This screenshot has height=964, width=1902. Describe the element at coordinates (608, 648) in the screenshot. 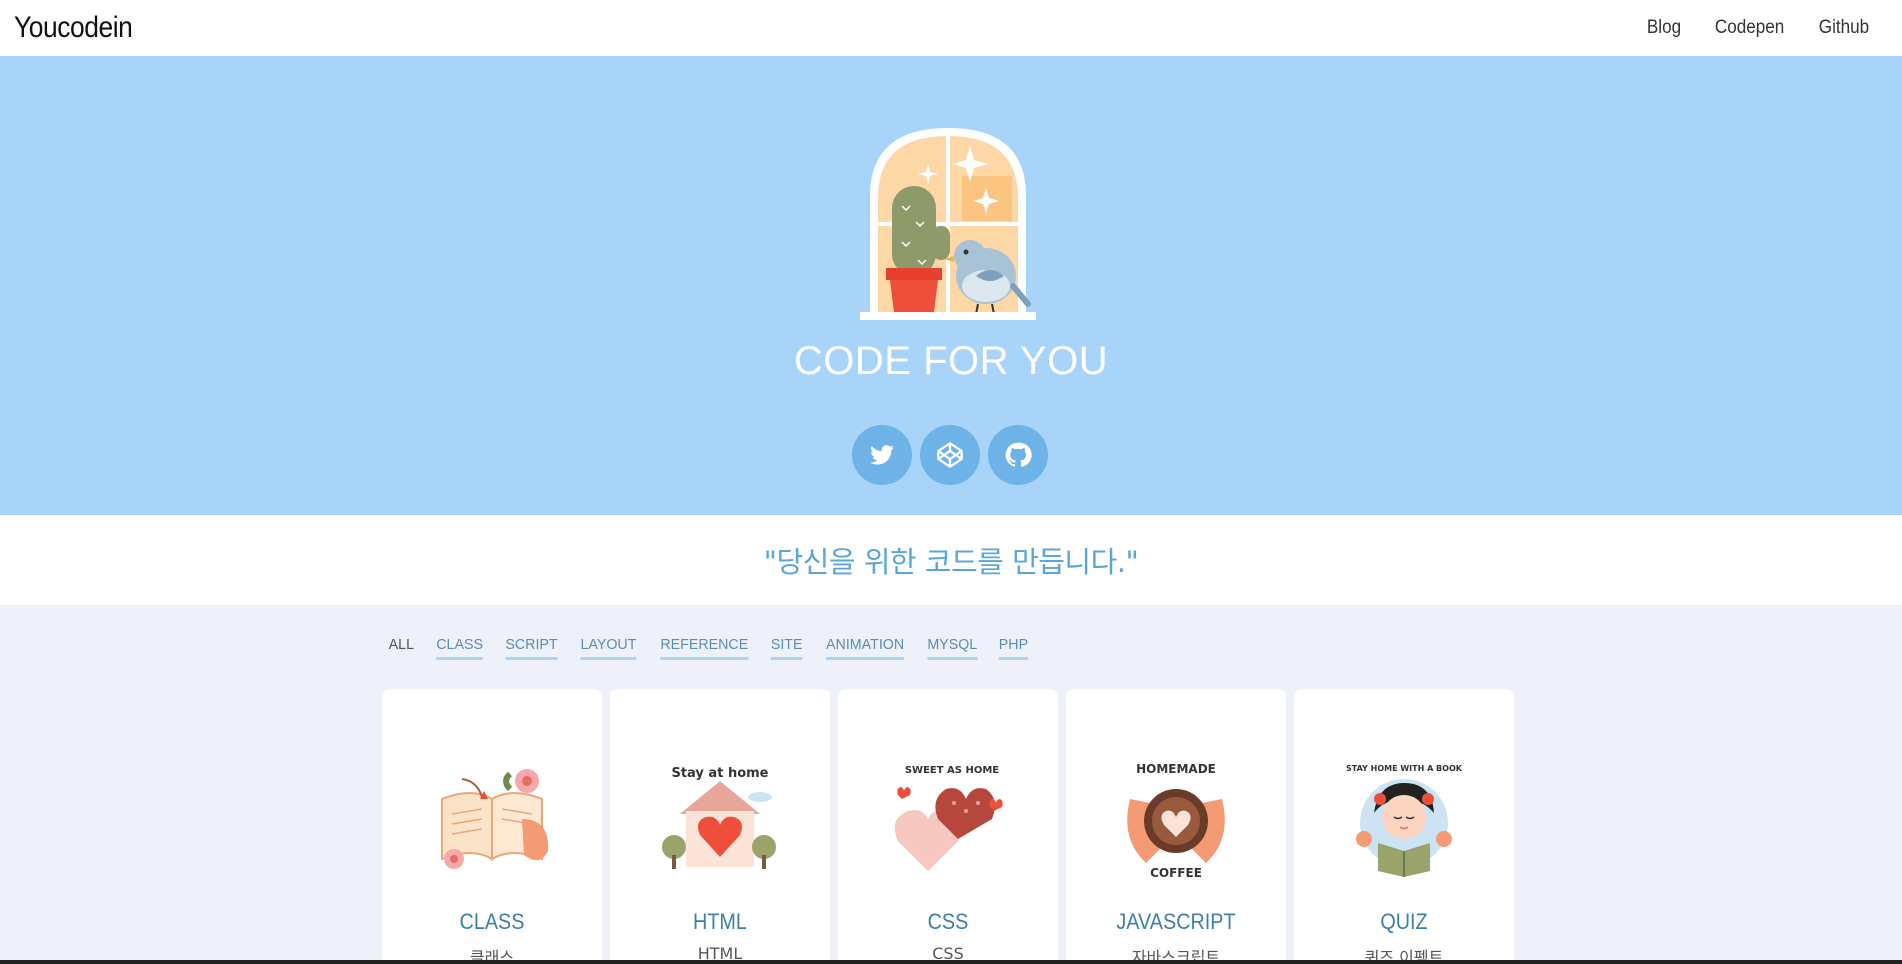

I see `filter-layout: LAYOUT` at that location.